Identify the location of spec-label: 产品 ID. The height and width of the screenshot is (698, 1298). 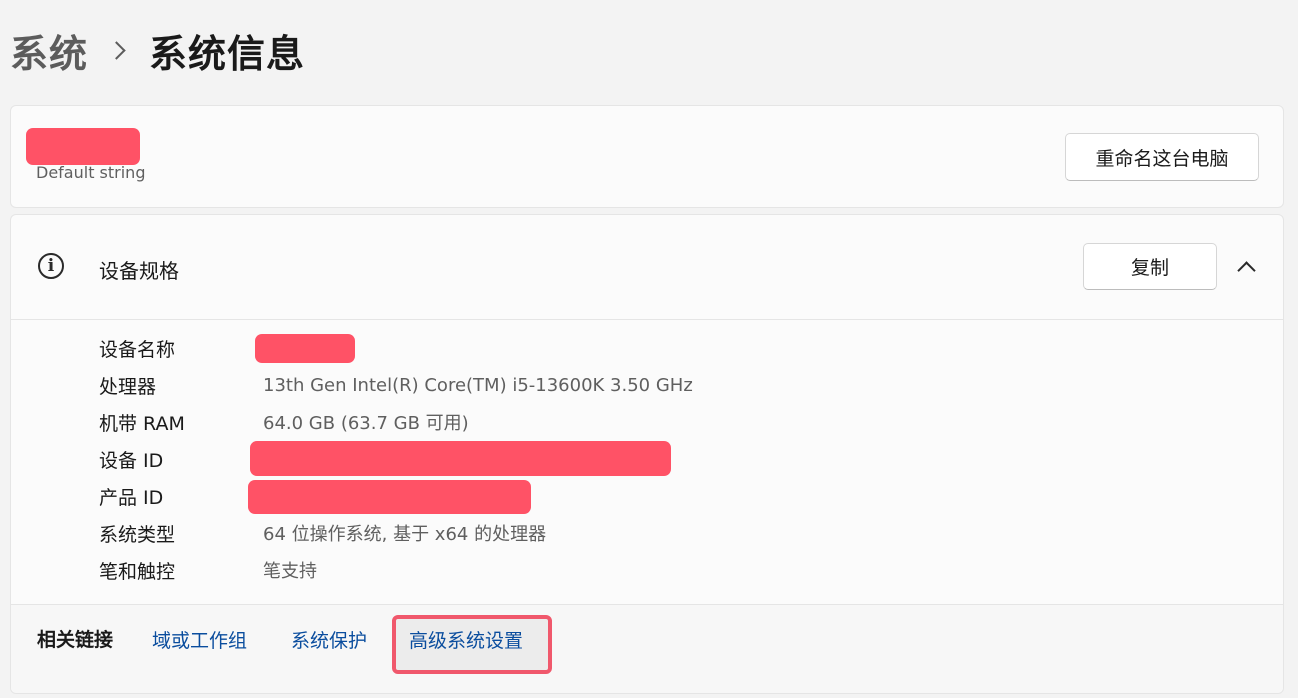
(131, 497).